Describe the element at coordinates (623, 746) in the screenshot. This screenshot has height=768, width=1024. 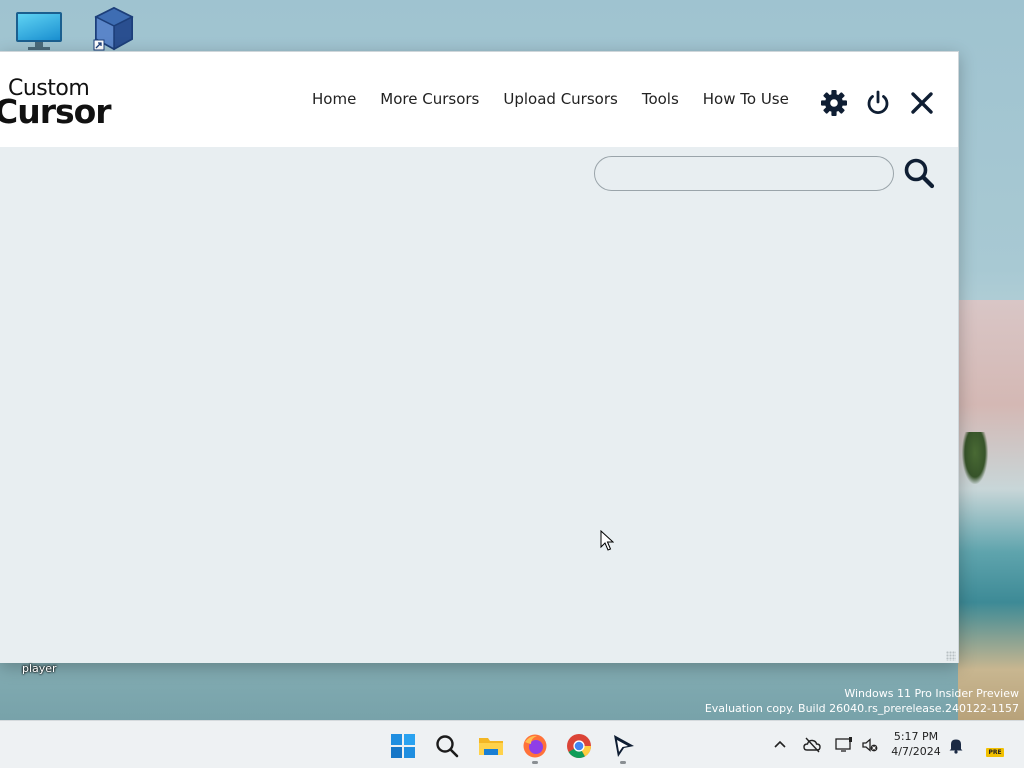
I see `custom-cursor-icon` at that location.